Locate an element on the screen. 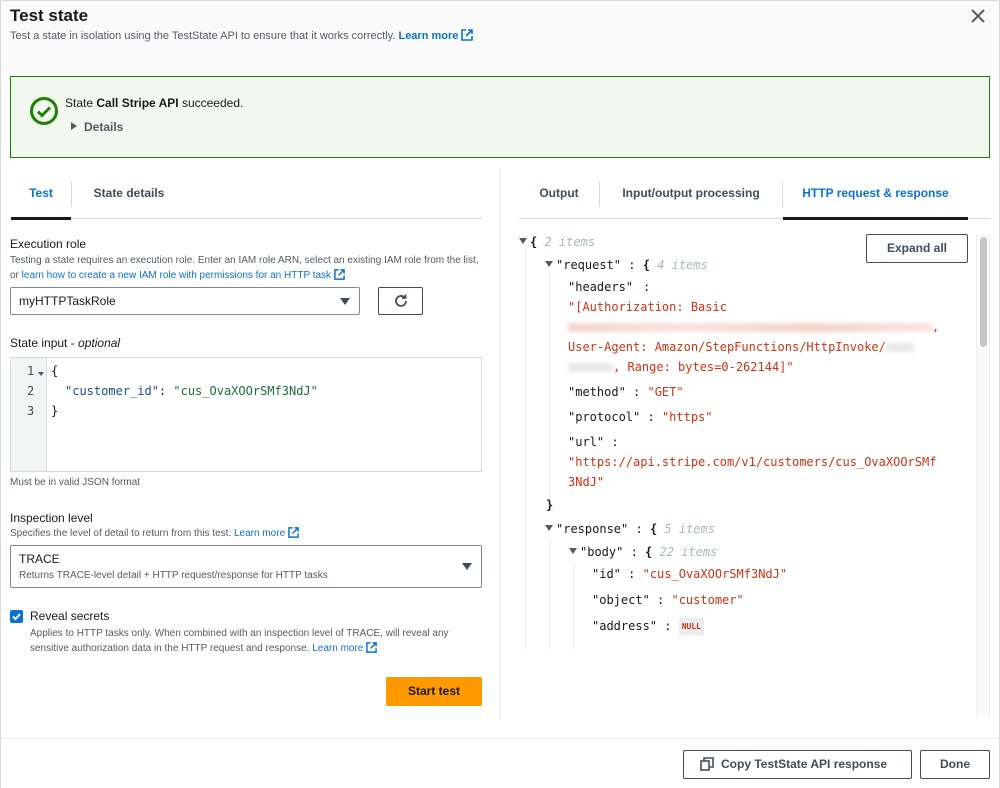 This screenshot has height=788, width=1000. json-string-value: "cus_OvaXOOrSMf3NdJ" is located at coordinates (715, 574).